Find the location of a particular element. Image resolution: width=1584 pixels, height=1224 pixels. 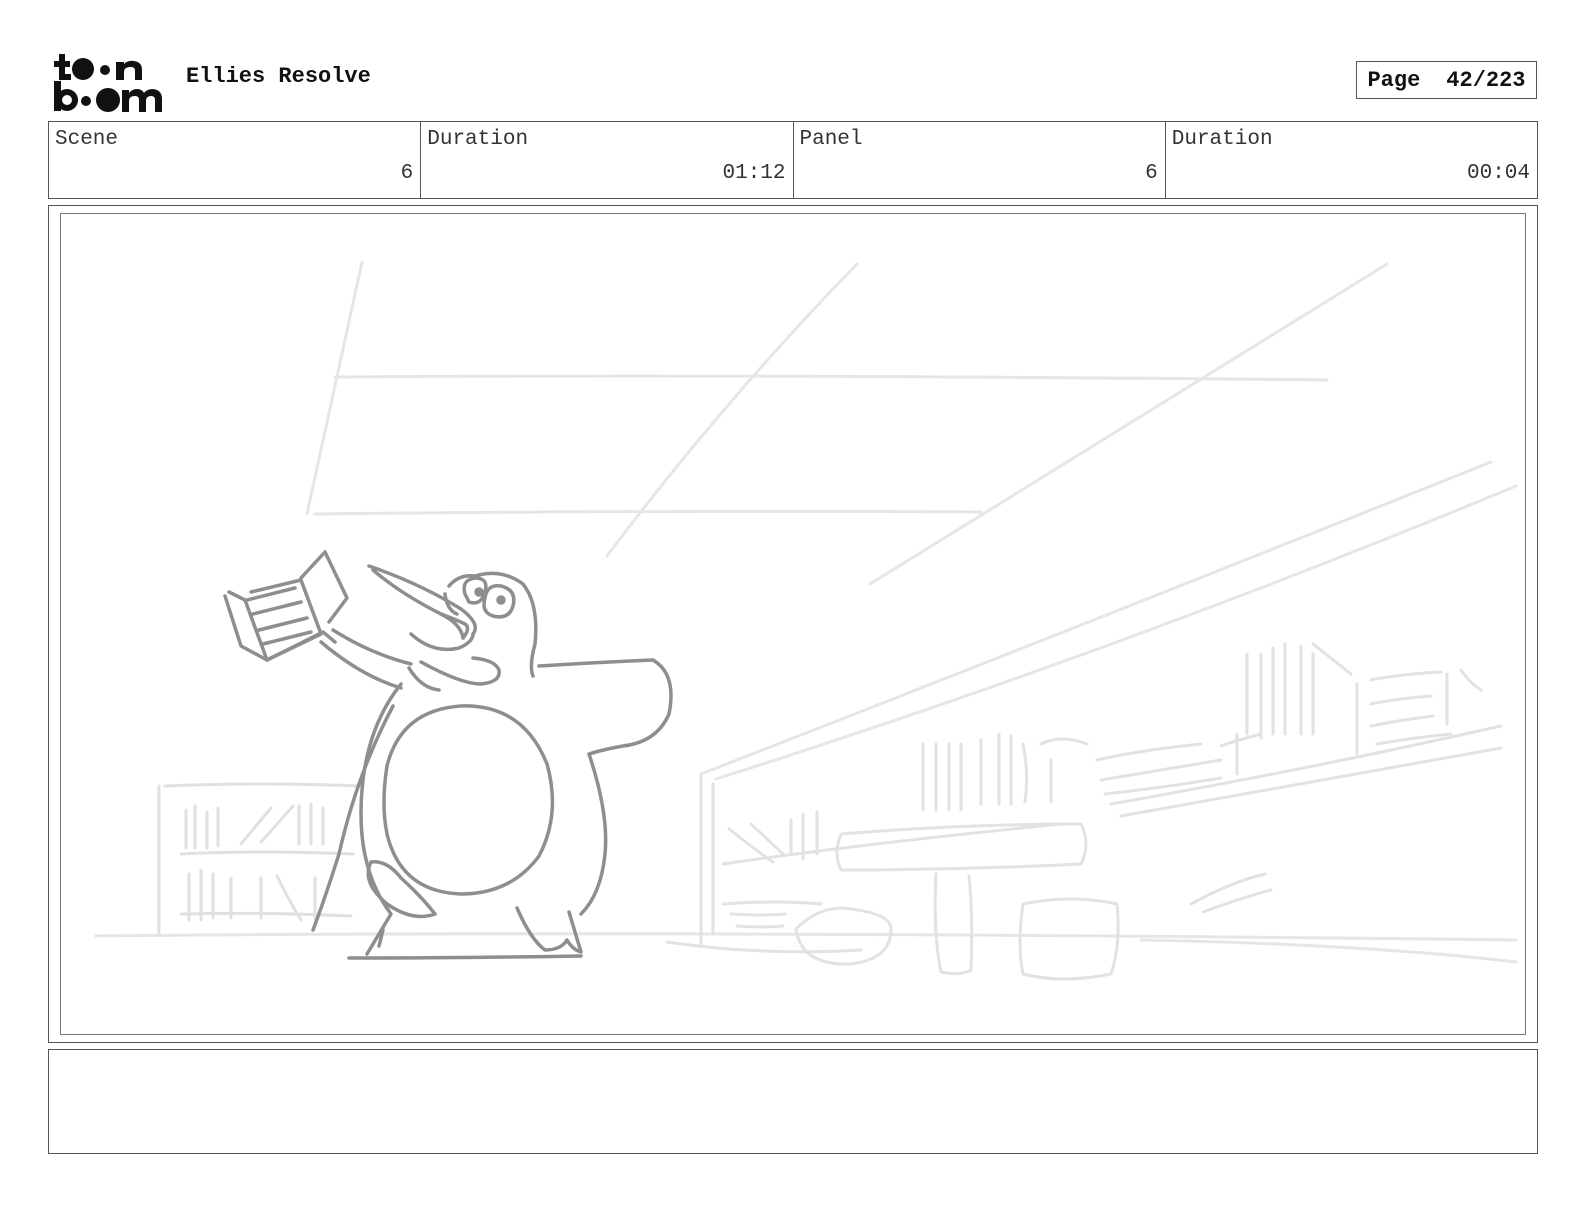

scene-cell: Scene 6 is located at coordinates (235, 160).